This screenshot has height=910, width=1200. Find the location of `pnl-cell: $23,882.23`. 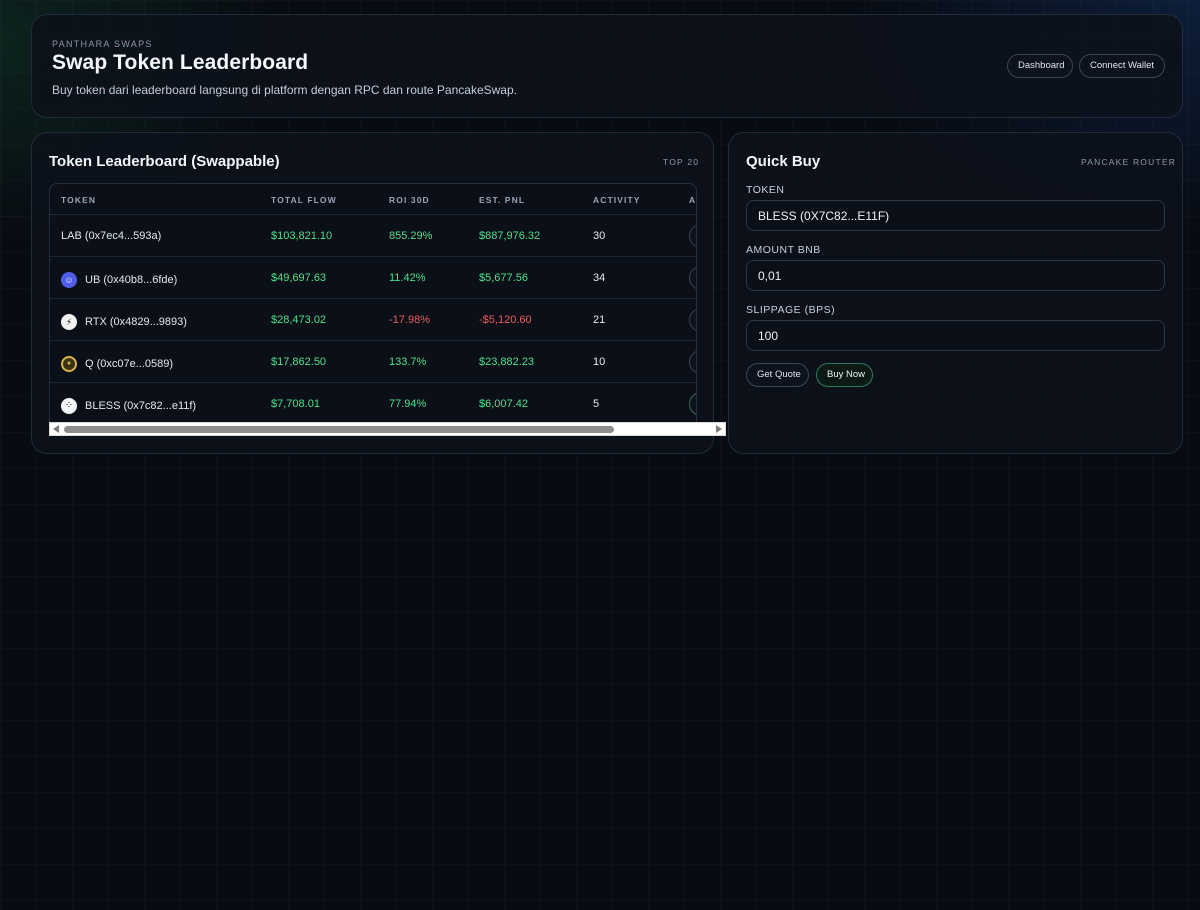

pnl-cell: $23,882.23 is located at coordinates (507, 362).